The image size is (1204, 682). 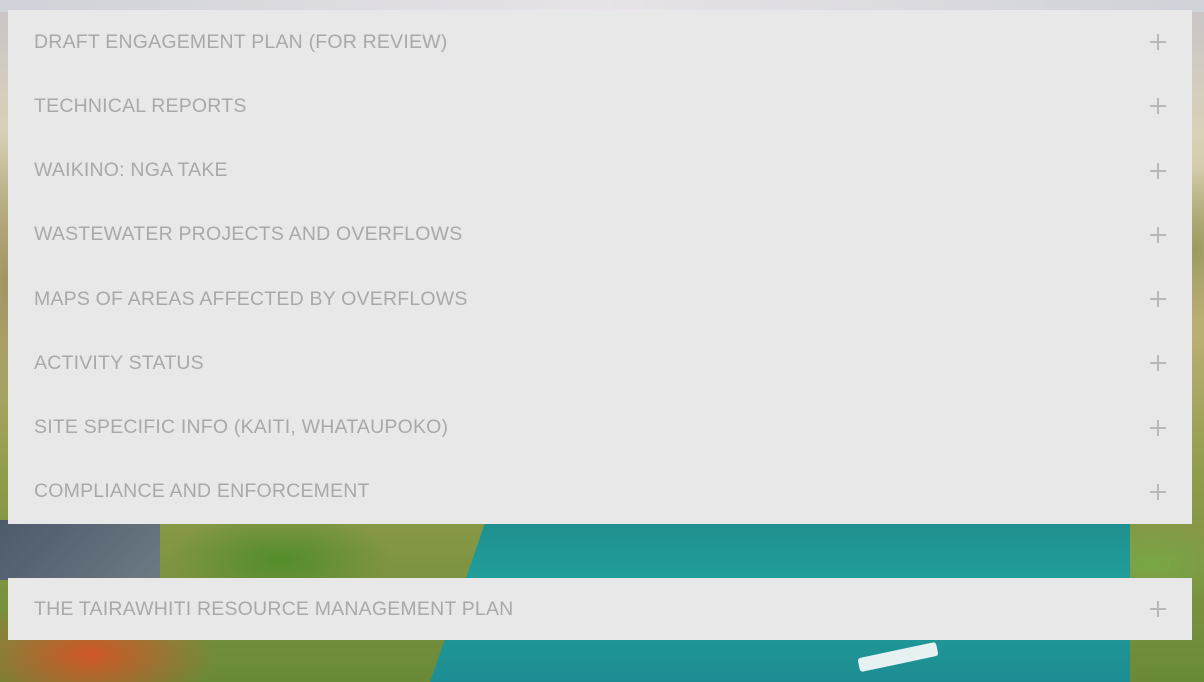 I want to click on accordion-item-compliance-enforcement: COMPLIANCE AND ENFORCEMENT, so click(x=600, y=492).